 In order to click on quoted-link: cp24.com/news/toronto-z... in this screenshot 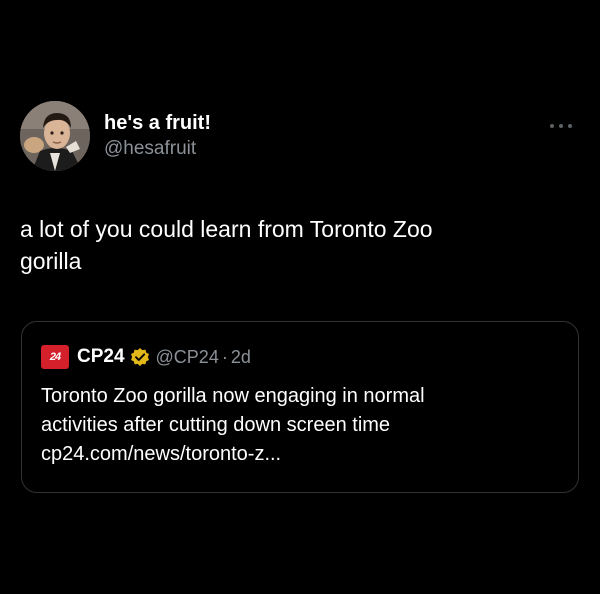, I will do `click(301, 454)`.